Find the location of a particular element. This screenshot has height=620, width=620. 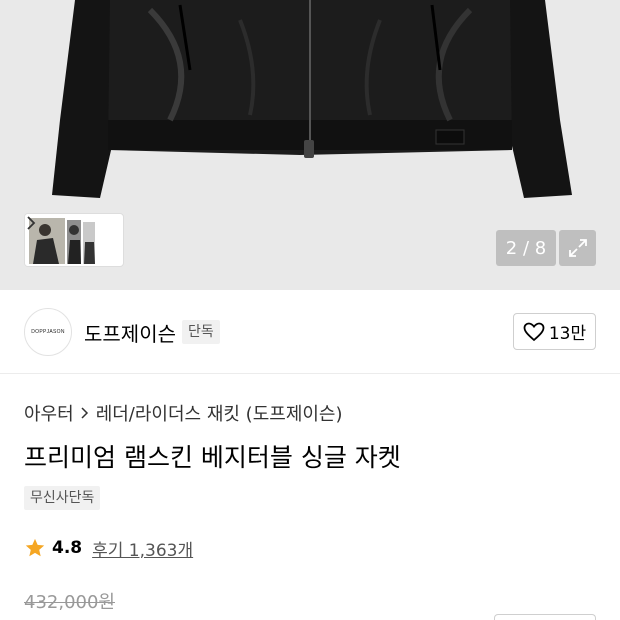

like-button: 13만 is located at coordinates (554, 331).